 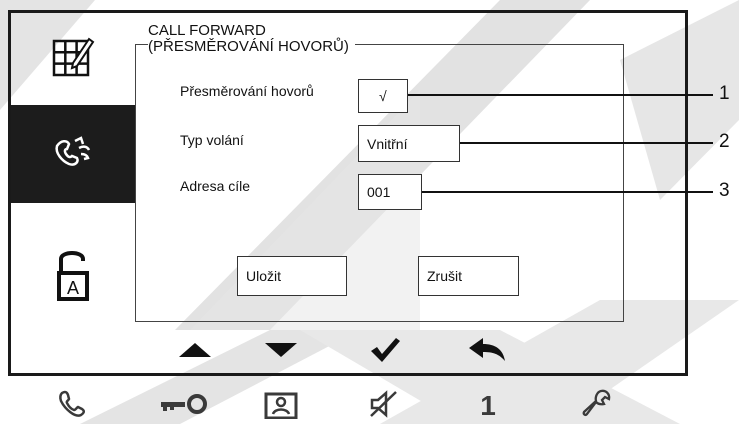 I want to click on svg-text: A, so click(x=73, y=288).